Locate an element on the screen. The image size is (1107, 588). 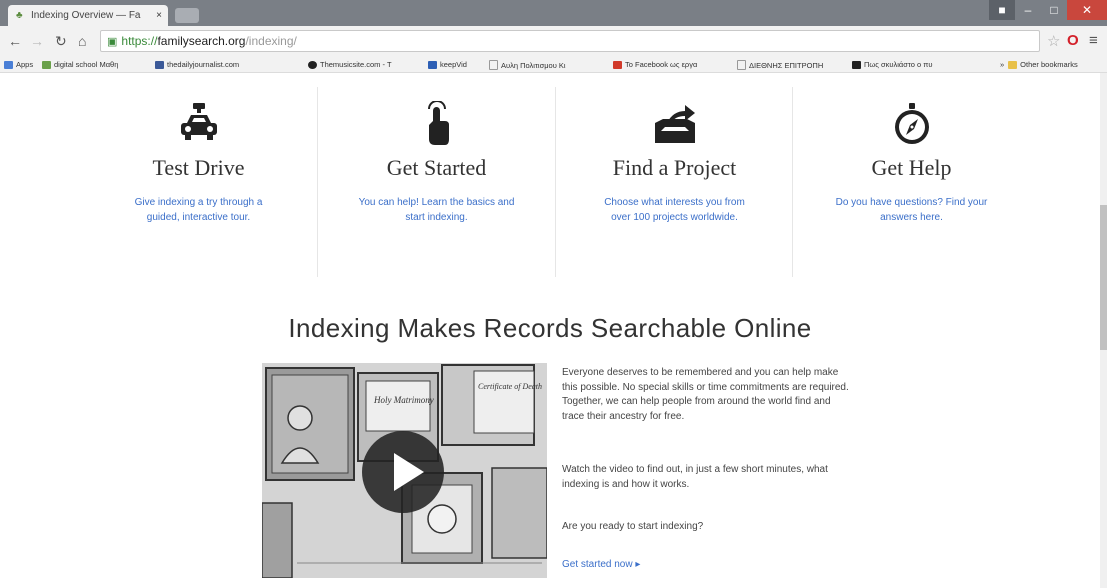
play-icon is located at coordinates (409, 472).